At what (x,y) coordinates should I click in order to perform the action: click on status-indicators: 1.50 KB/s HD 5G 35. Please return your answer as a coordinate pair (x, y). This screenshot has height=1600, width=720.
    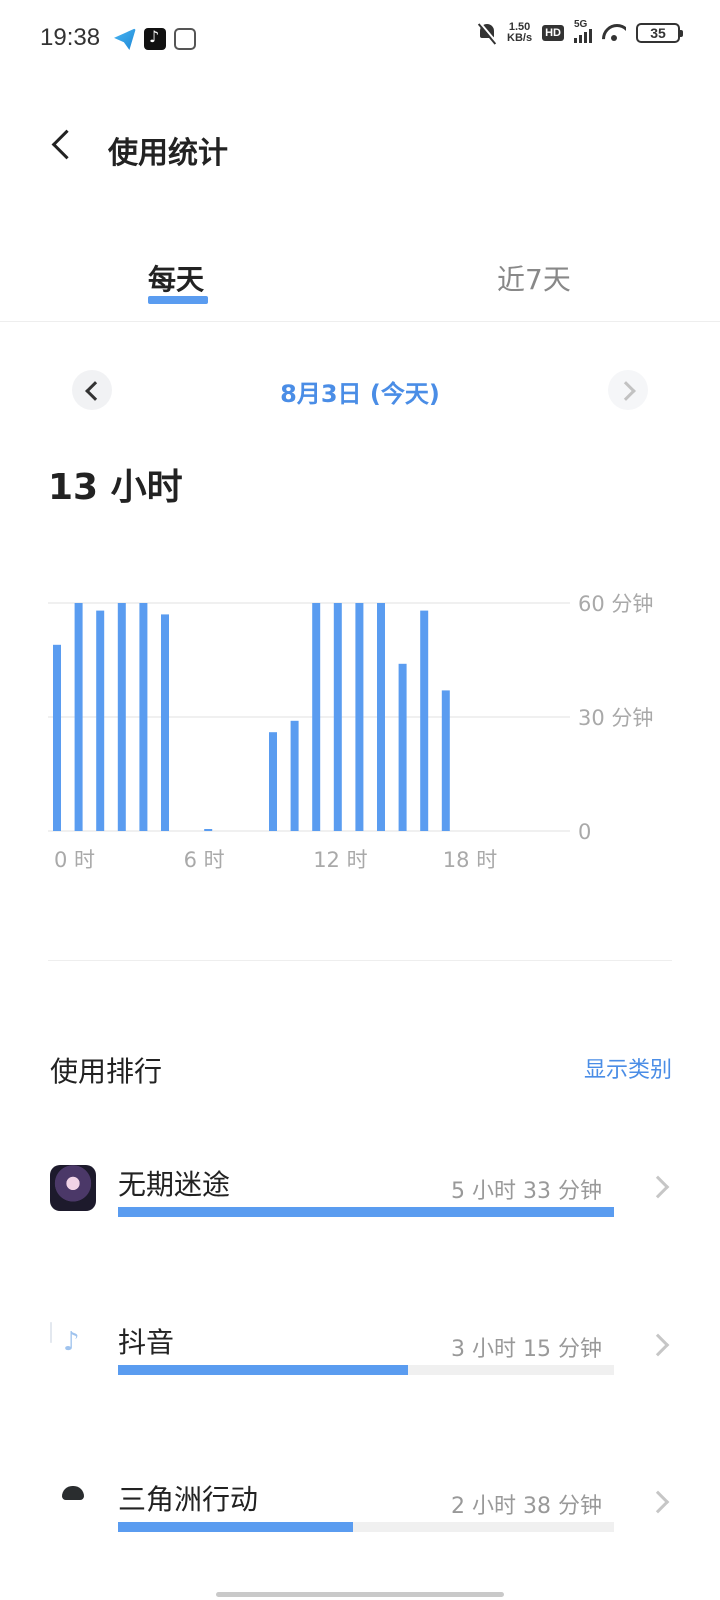
    Looking at the image, I should click on (580, 31).